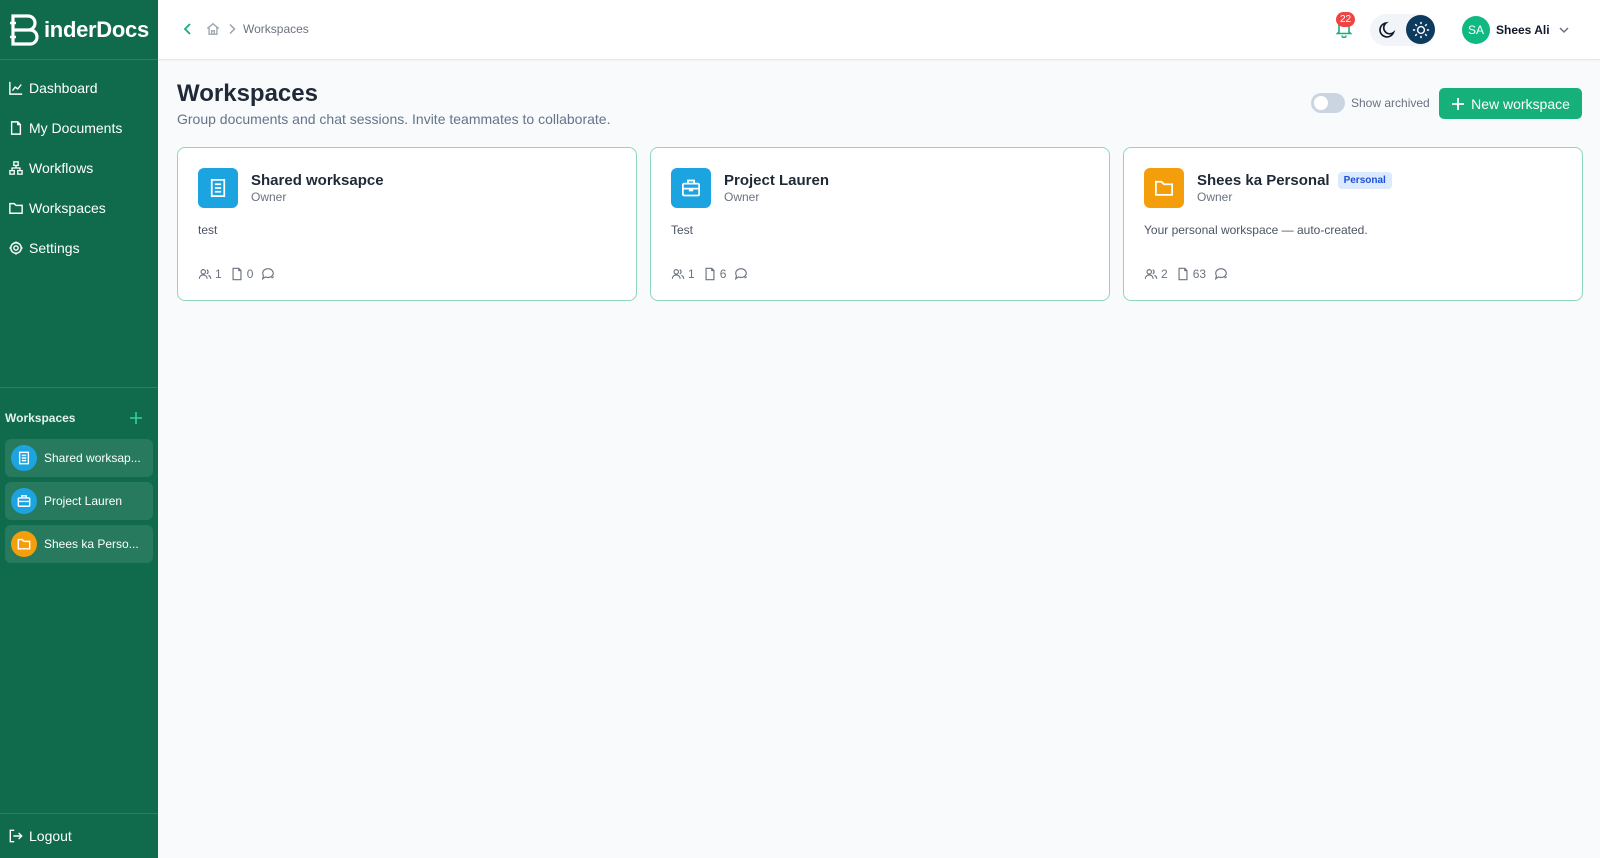 The image size is (1600, 858). I want to click on documents-count: 63, so click(1199, 274).